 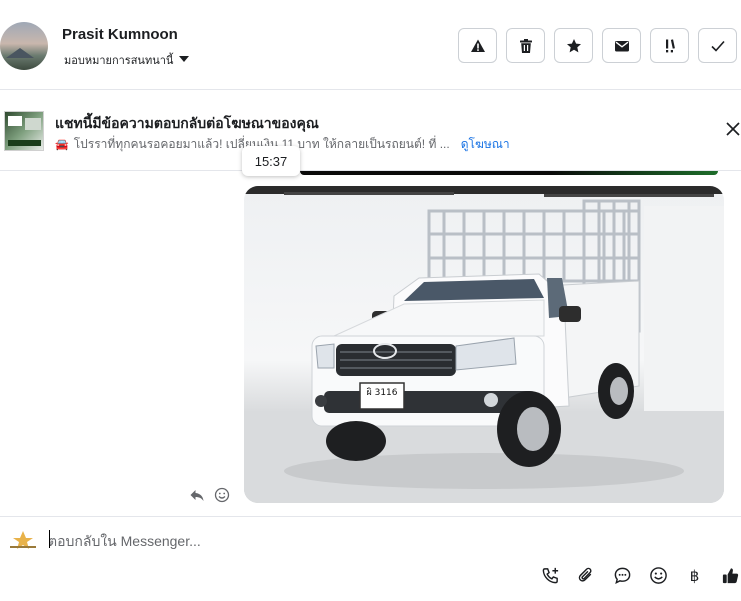 I want to click on assign-label: มอบหมายการสนทนานี้, so click(x=119, y=61).